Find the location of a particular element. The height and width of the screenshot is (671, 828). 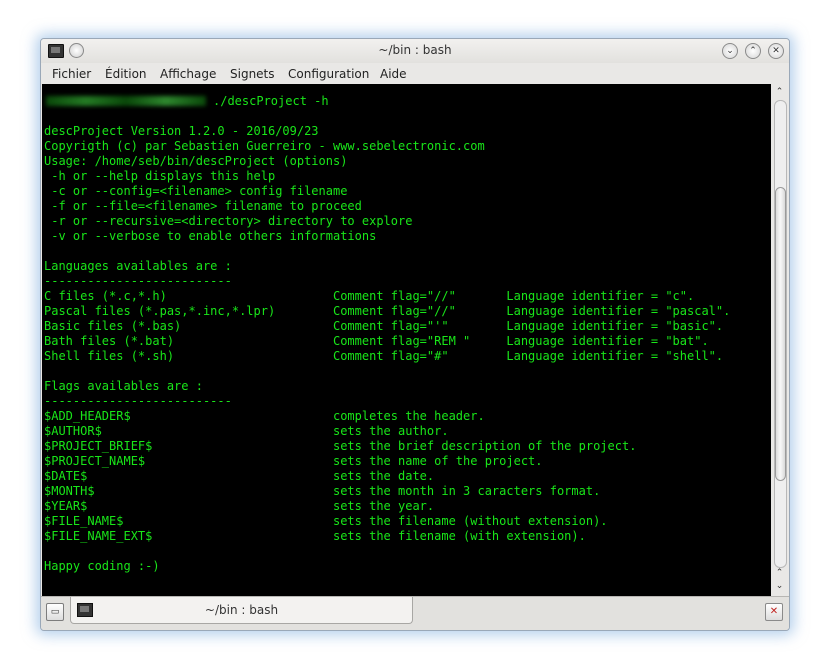

title-bar: ~/bin : bash ⌄ ⌃ ✕ is located at coordinates (415, 51).